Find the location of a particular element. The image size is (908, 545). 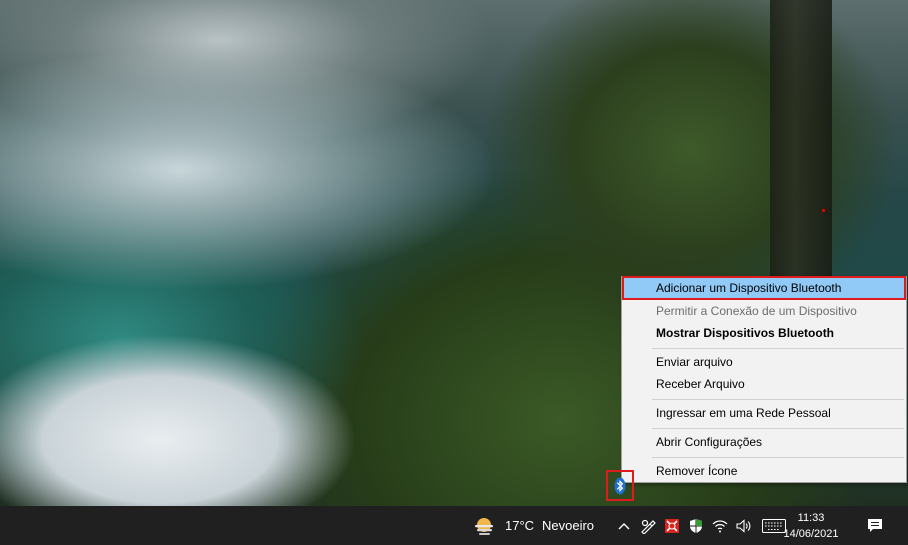

pen-workspace-icon is located at coordinates (648, 525).